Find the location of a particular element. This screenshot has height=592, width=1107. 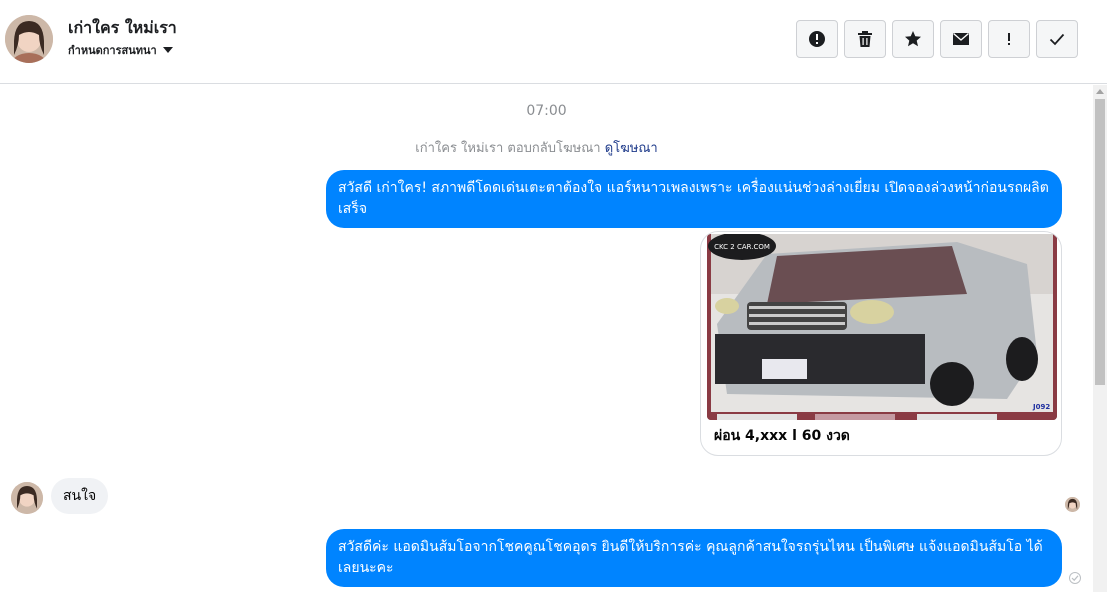

conversation-header: เก่าใคร ใหม่เรา กำหนดการสนทนา is located at coordinates (553, 42).